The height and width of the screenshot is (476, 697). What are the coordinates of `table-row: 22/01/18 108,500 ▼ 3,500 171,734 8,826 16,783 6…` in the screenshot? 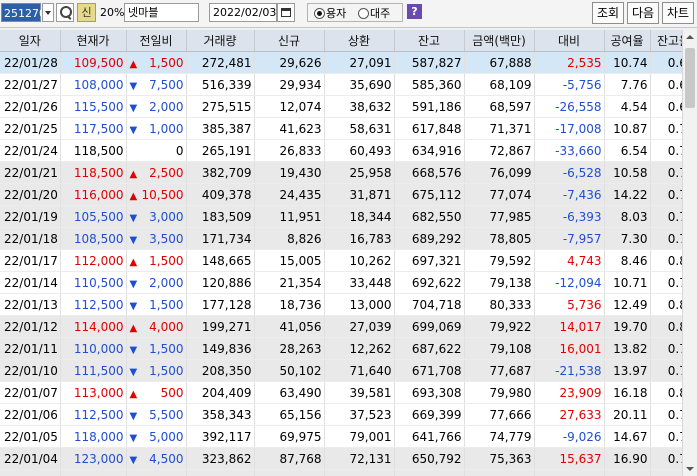 It's located at (348, 238).